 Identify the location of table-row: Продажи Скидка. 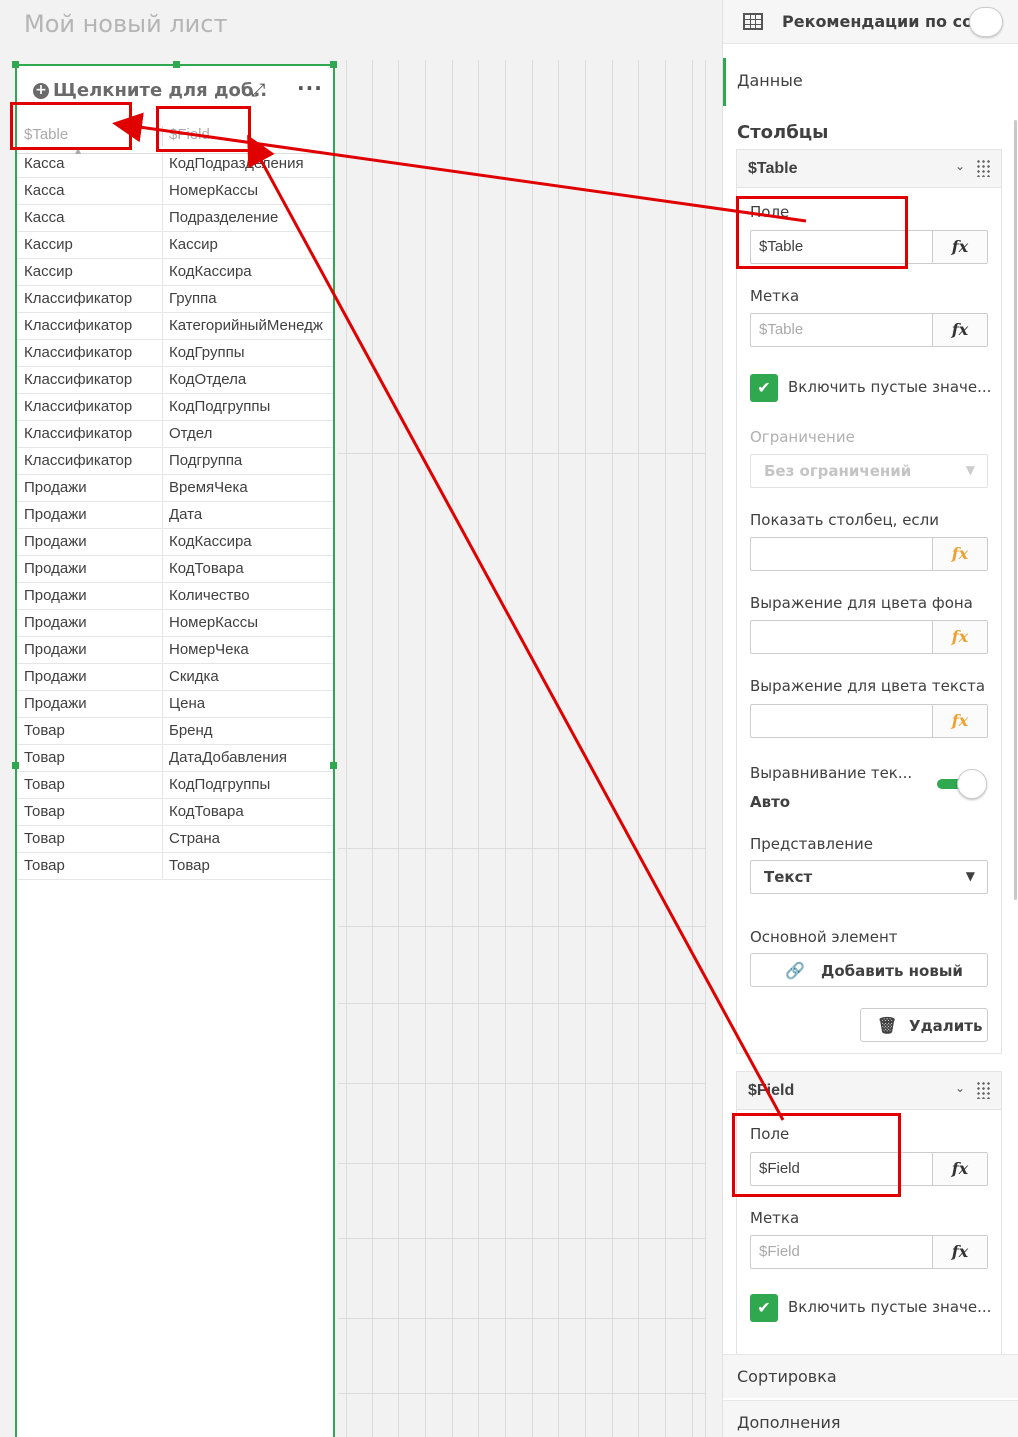
(175, 677).